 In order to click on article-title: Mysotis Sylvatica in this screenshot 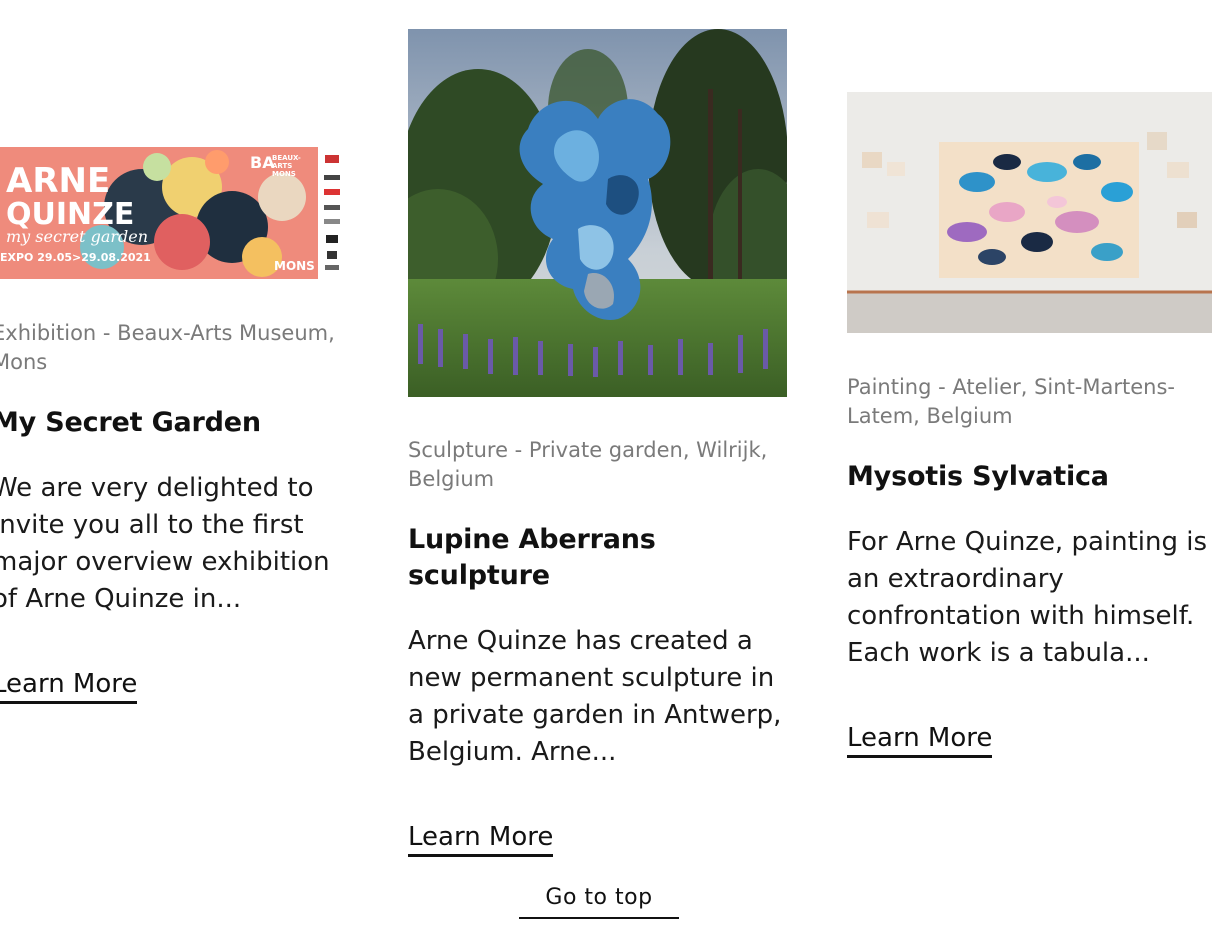, I will do `click(1029, 477)`.